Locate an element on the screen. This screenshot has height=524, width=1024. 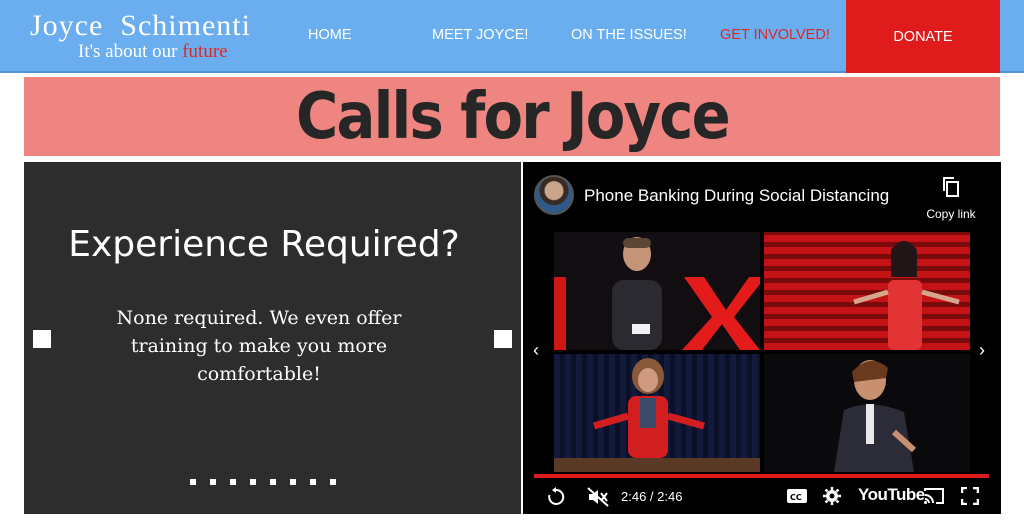
video-time: 2:46 / 2:46 is located at coordinates (652, 496).